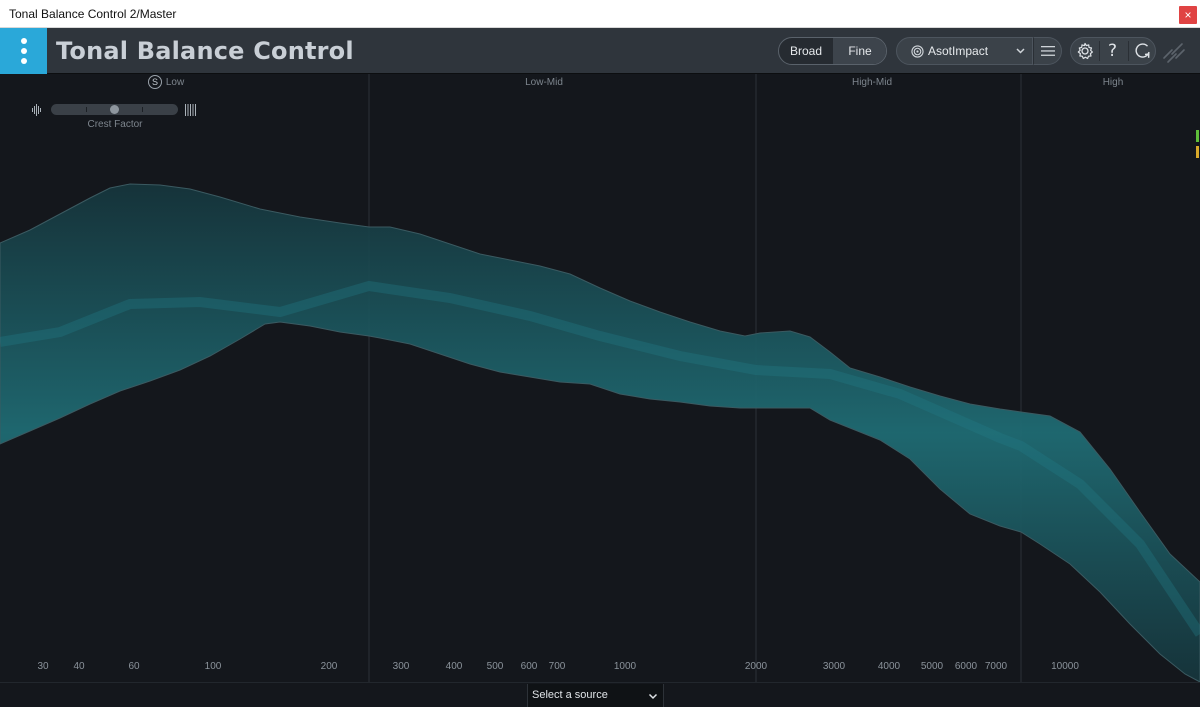  I want to click on freq-tick-label: 7000, so click(996, 666).